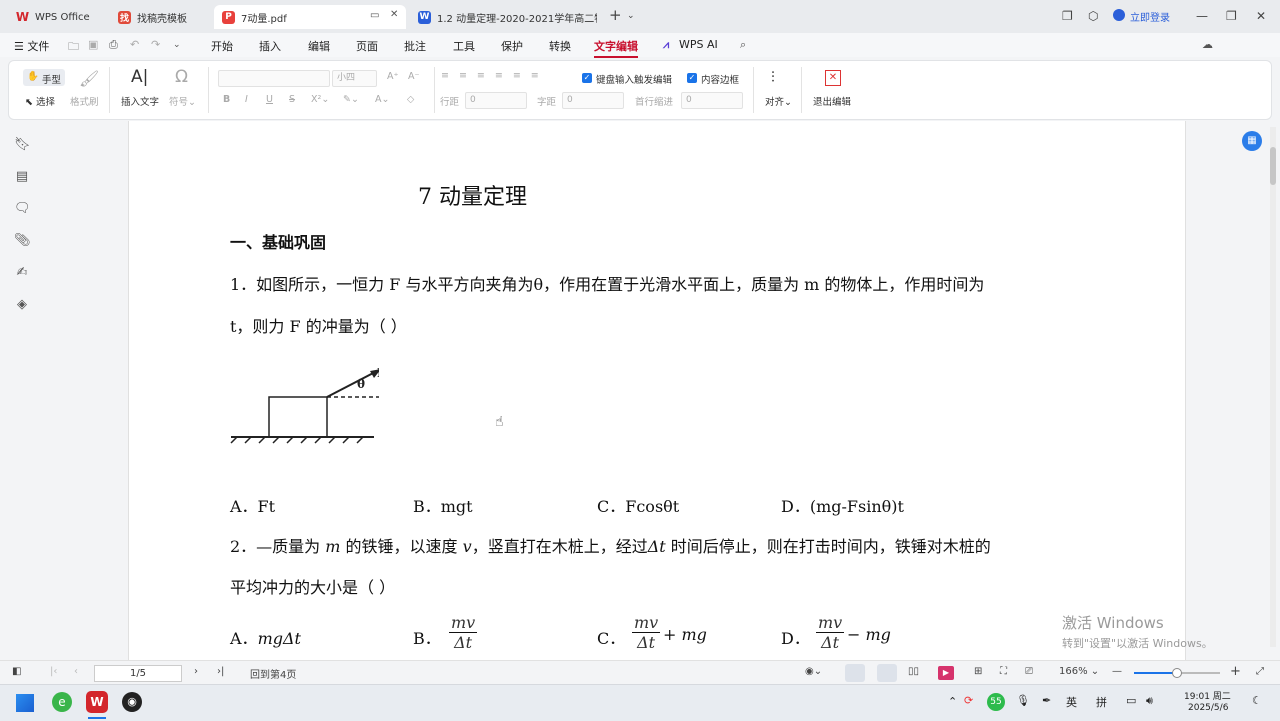  What do you see at coordinates (274, 78) in the screenshot?
I see `font-name-select` at bounding box center [274, 78].